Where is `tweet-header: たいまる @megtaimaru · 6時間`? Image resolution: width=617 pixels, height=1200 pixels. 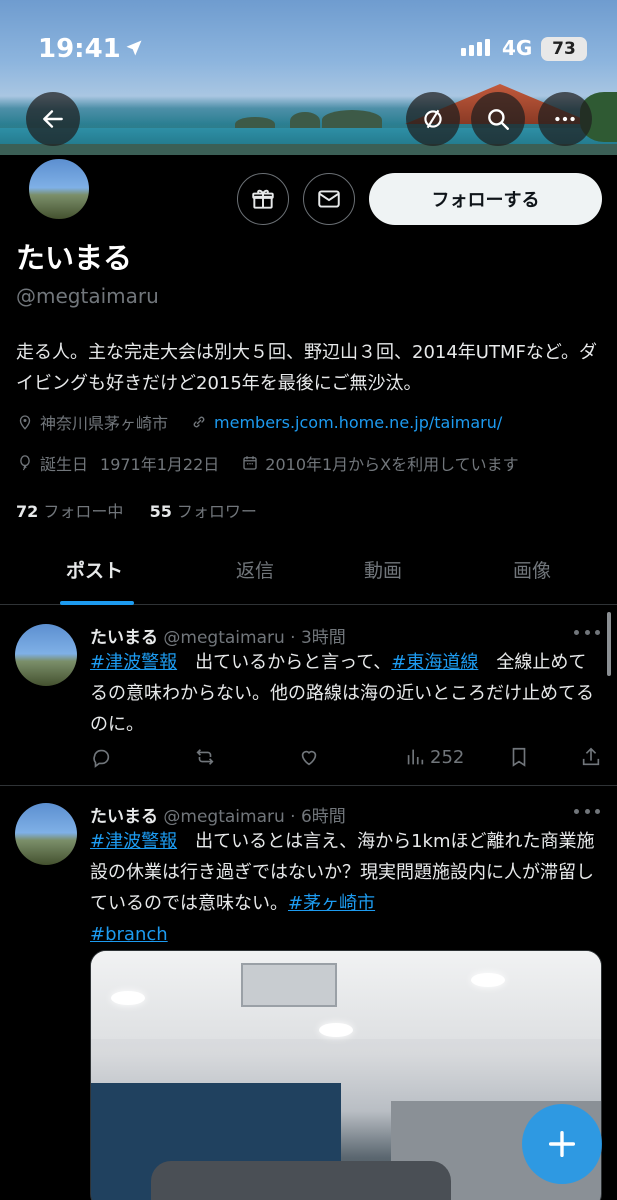 tweet-header: たいまる @megtaimaru · 6時間 is located at coordinates (218, 814).